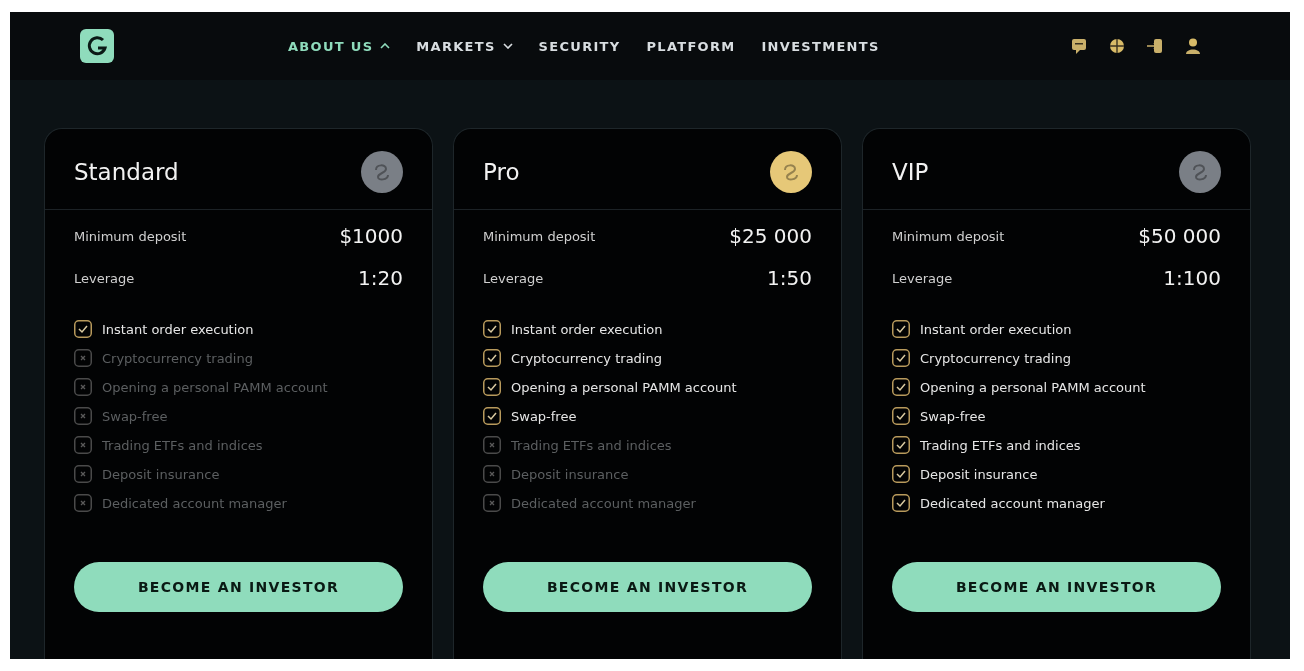  I want to click on nav-link: SECURITY, so click(579, 46).